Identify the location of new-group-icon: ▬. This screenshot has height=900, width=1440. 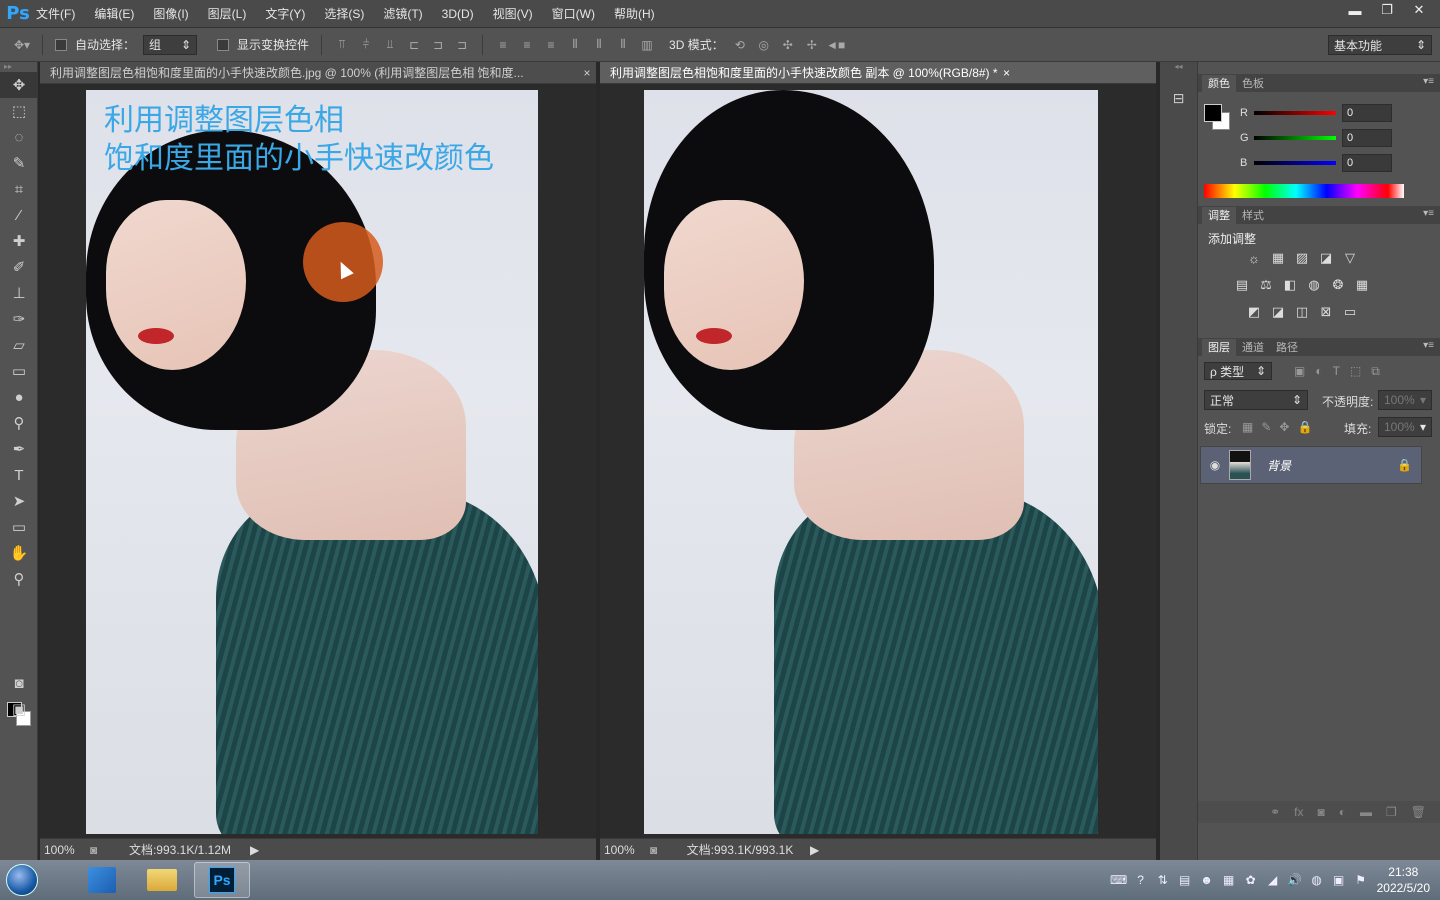
(1366, 812).